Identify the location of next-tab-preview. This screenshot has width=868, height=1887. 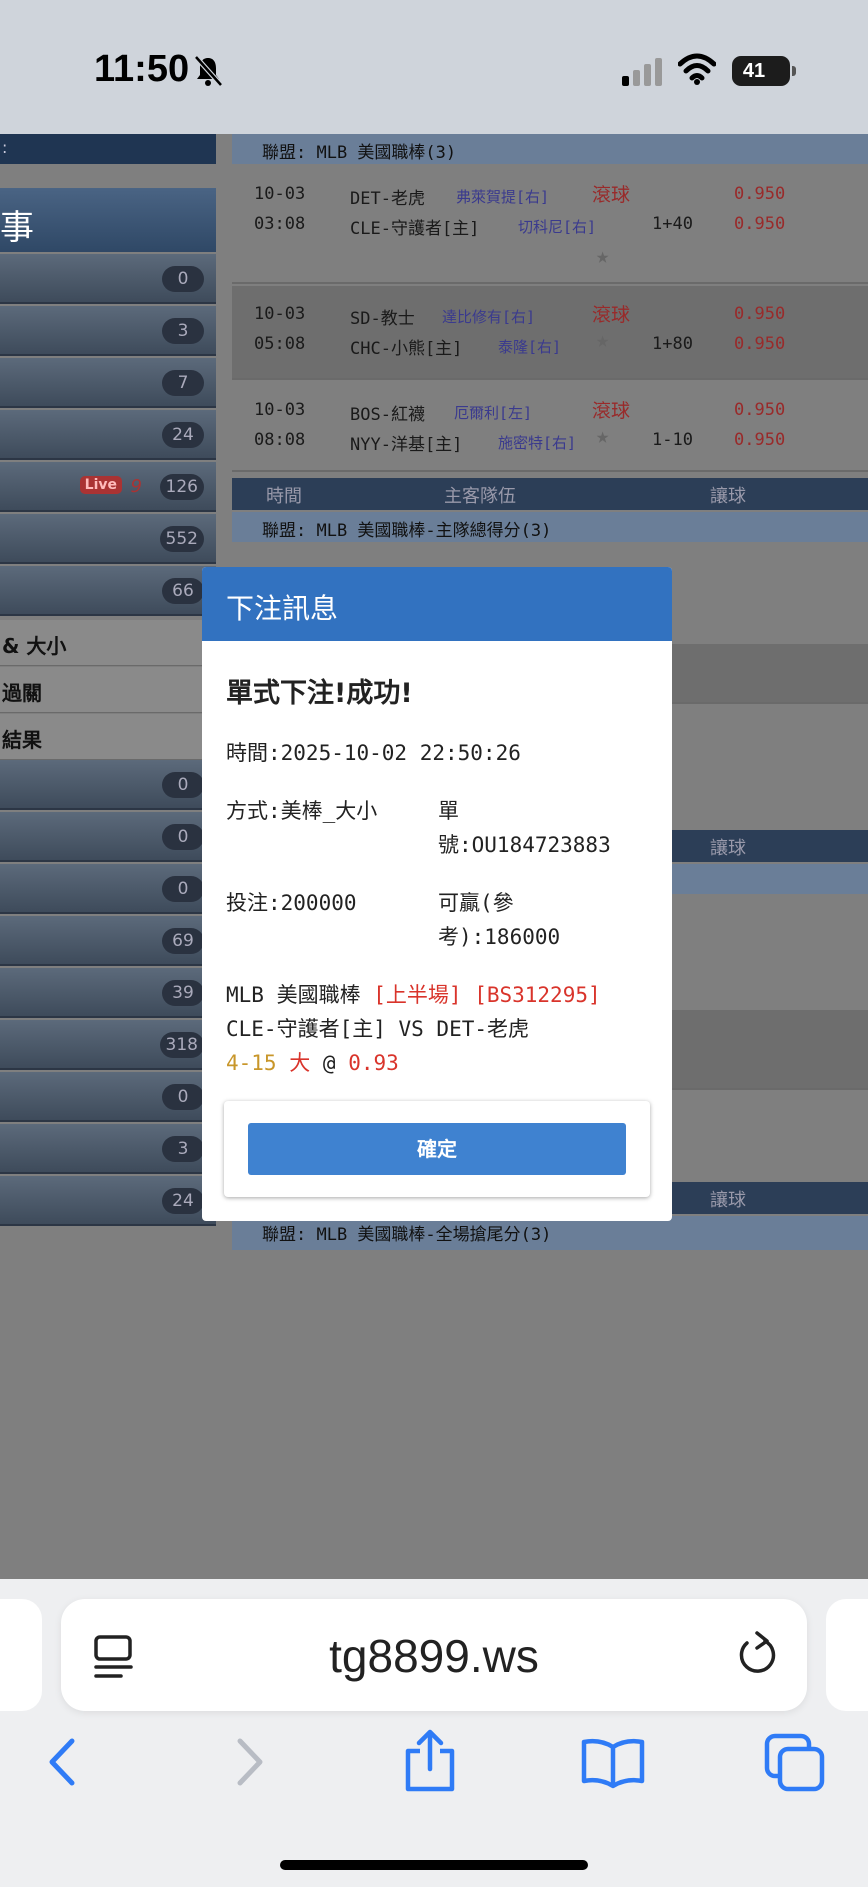
(847, 1655).